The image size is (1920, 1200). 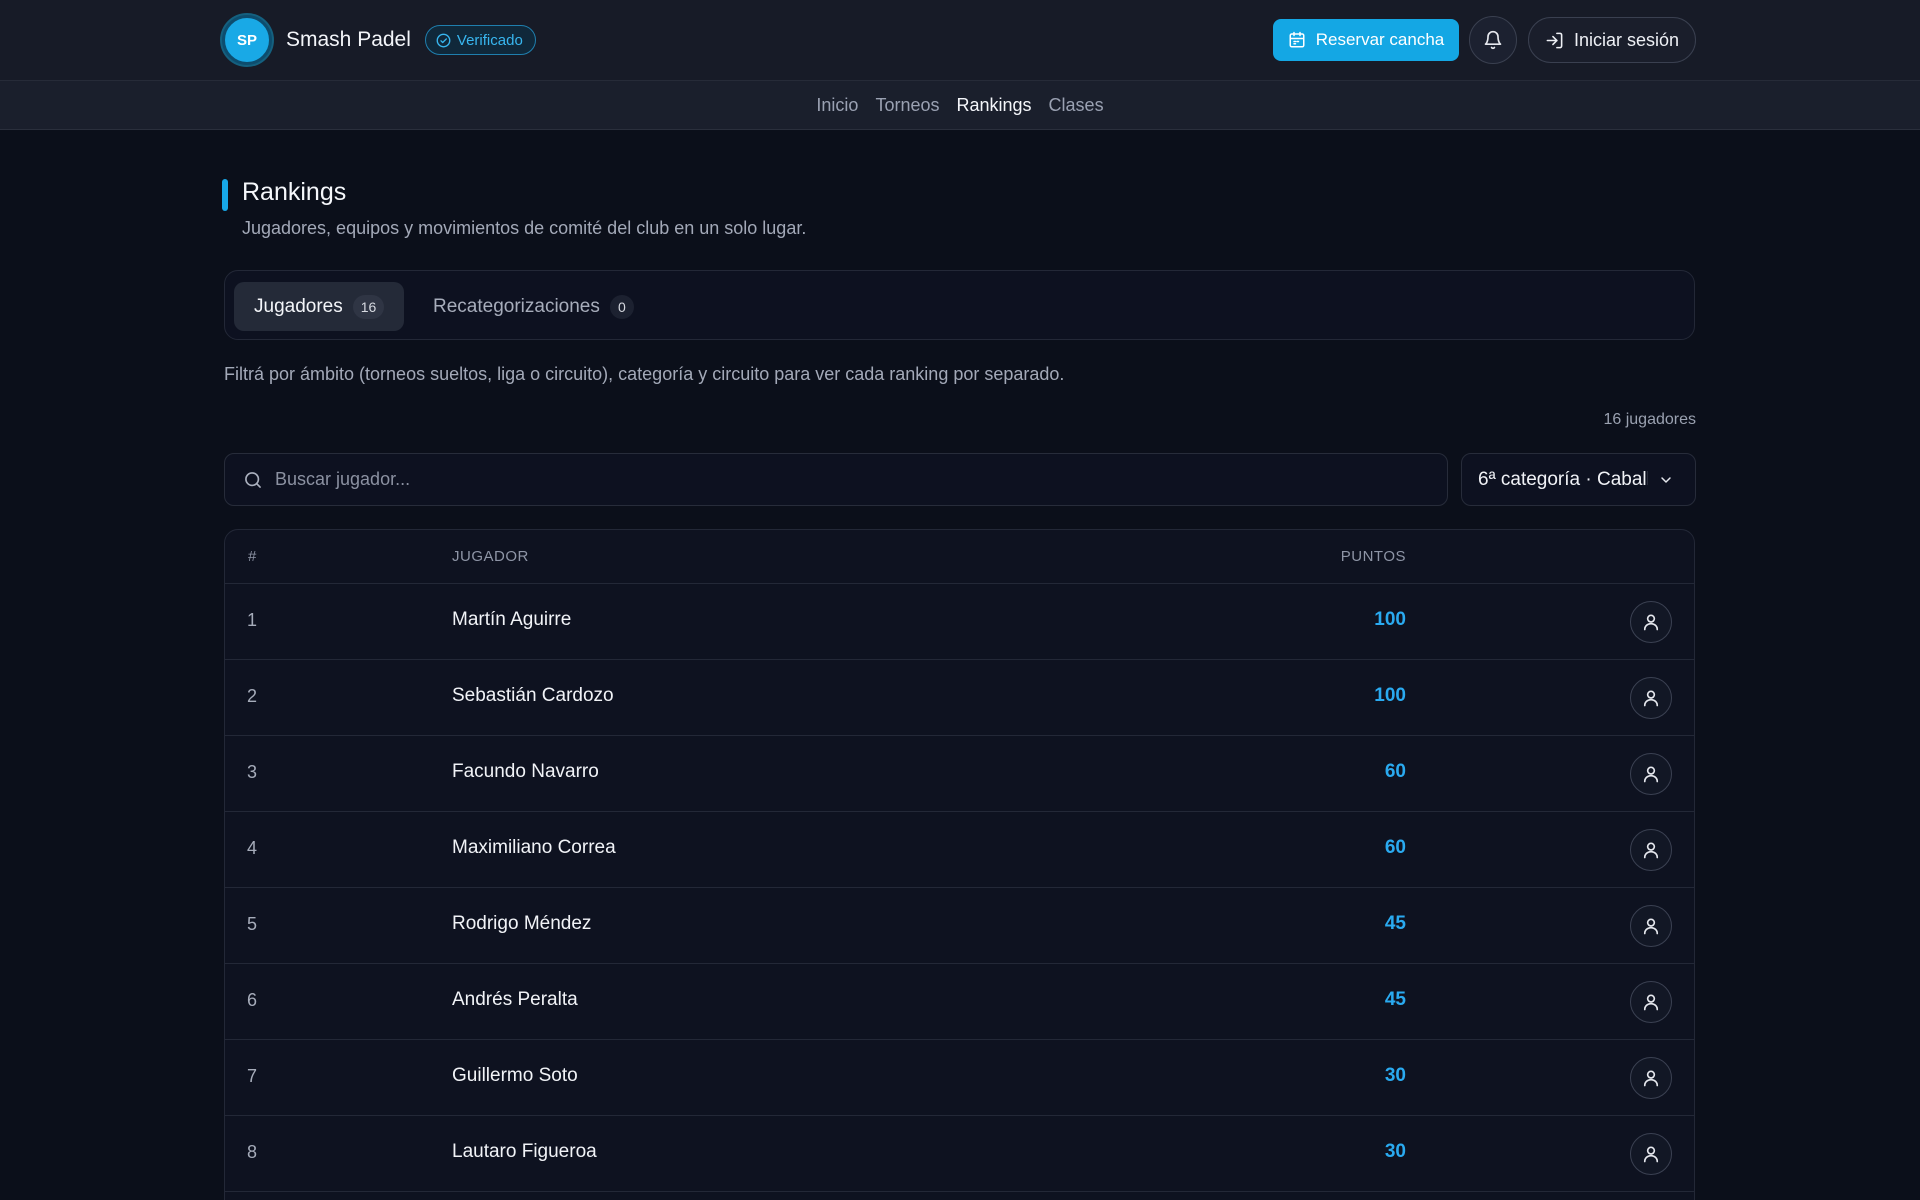 I want to click on tab-recategorizaciones: Recategorizaciones 0, so click(x=533, y=306).